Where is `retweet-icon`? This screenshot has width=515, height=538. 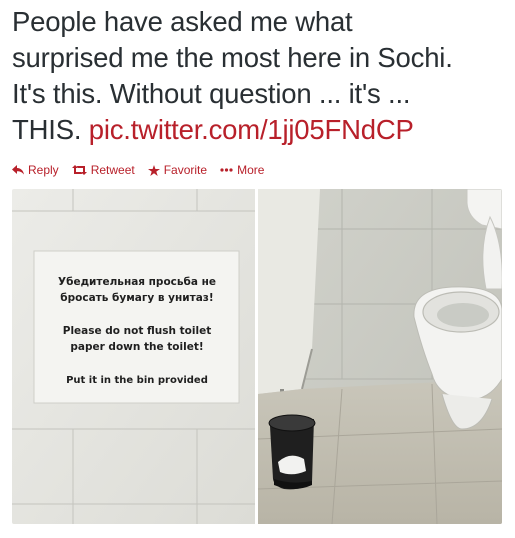 retweet-icon is located at coordinates (79, 170).